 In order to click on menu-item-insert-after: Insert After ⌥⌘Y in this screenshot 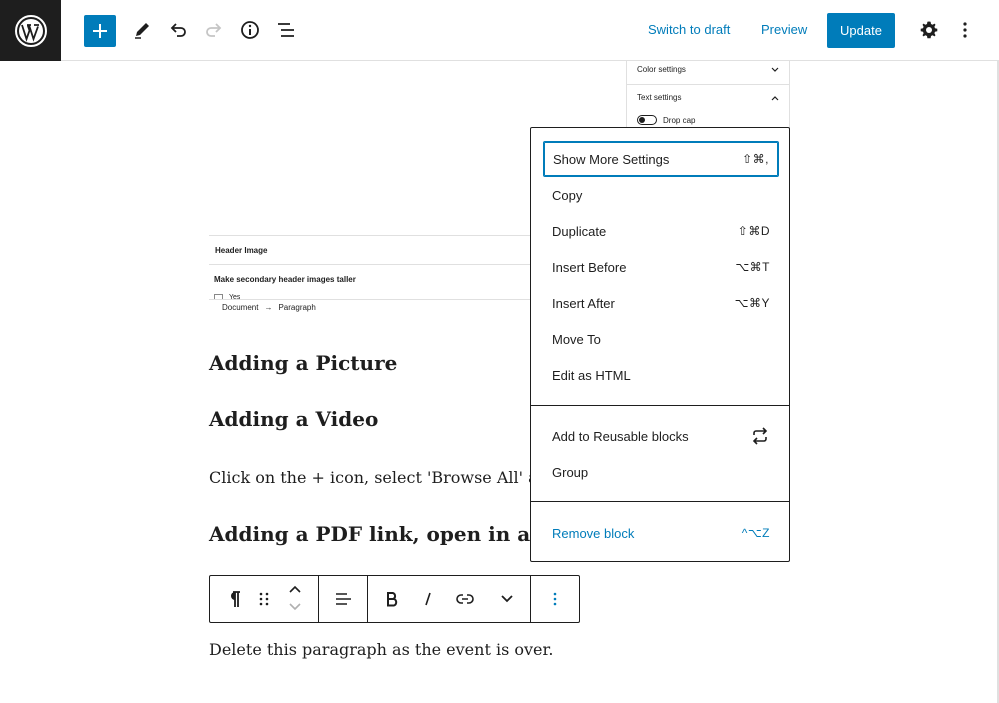, I will do `click(661, 303)`.